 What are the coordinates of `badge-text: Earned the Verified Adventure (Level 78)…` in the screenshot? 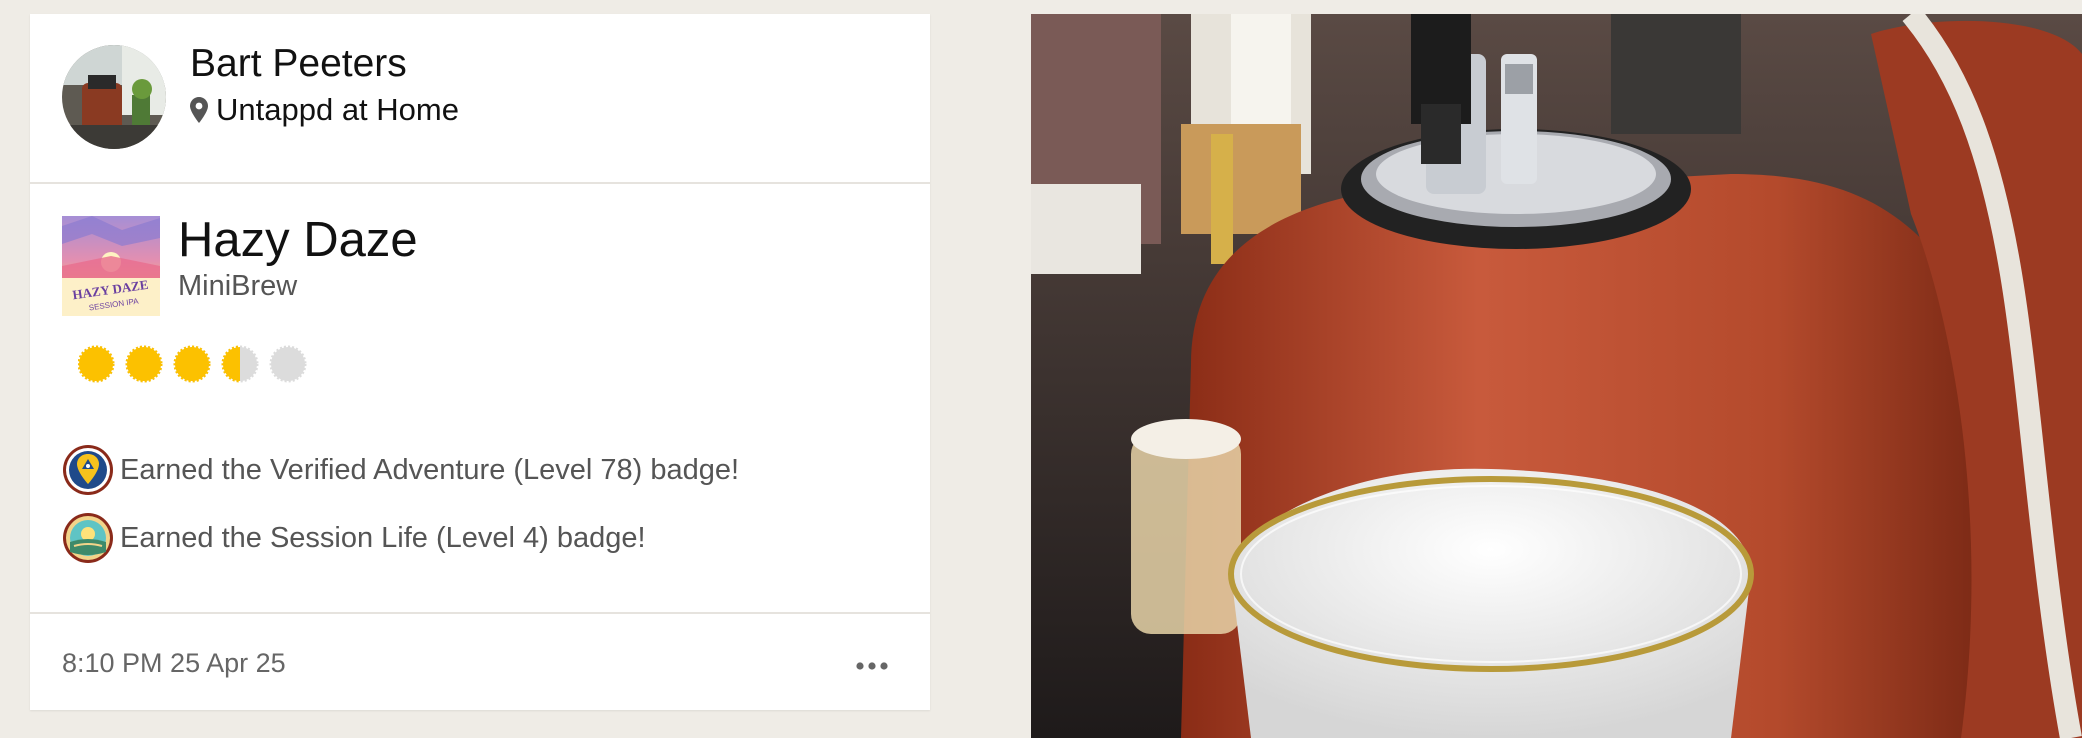 It's located at (430, 469).